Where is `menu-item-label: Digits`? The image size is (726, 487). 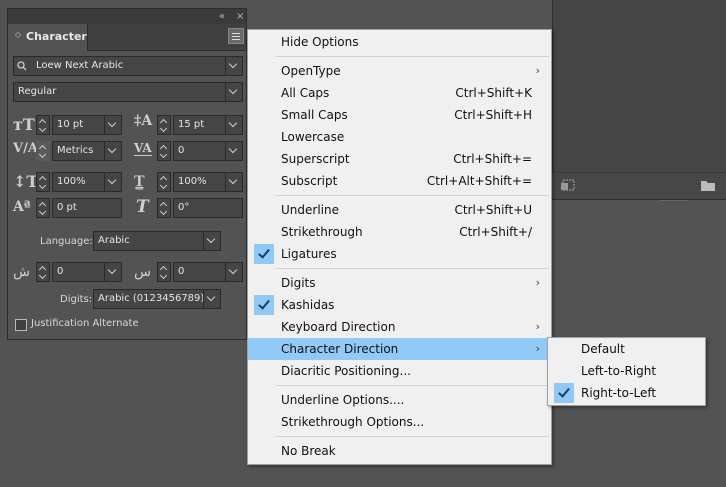 menu-item-label: Digits is located at coordinates (298, 283).